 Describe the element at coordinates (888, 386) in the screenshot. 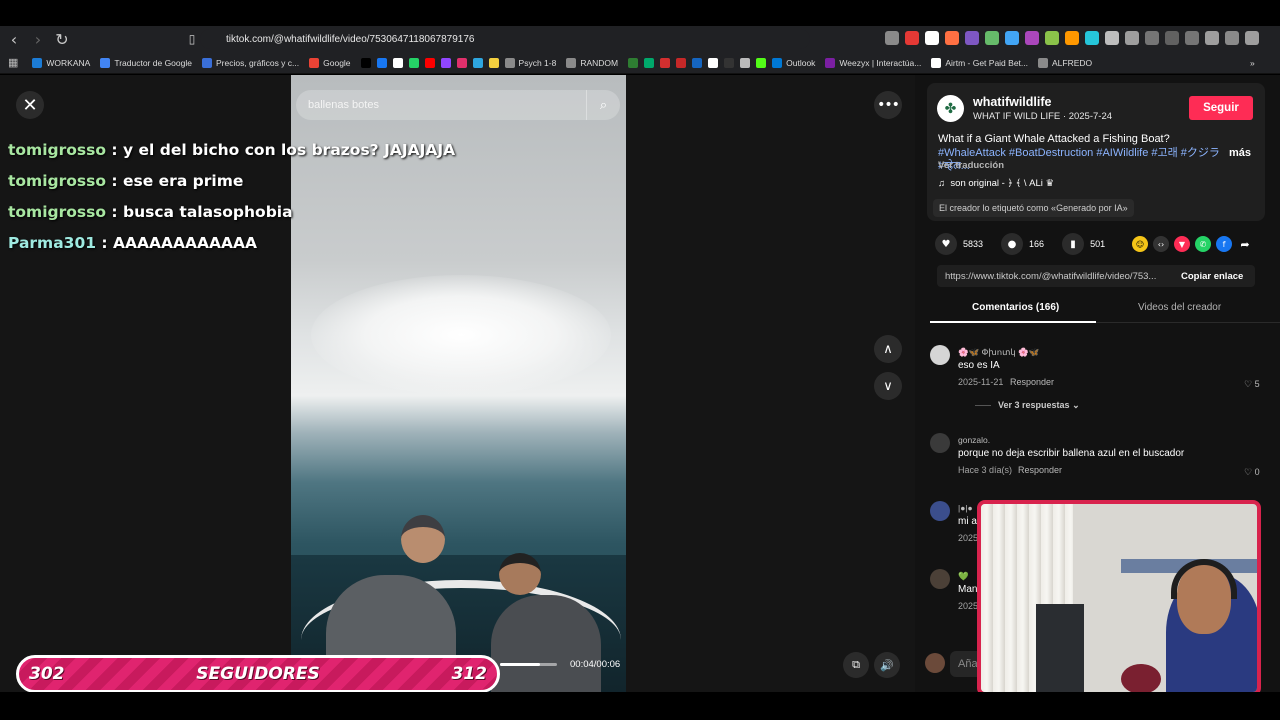

I see `next-video-button: ∨` at that location.